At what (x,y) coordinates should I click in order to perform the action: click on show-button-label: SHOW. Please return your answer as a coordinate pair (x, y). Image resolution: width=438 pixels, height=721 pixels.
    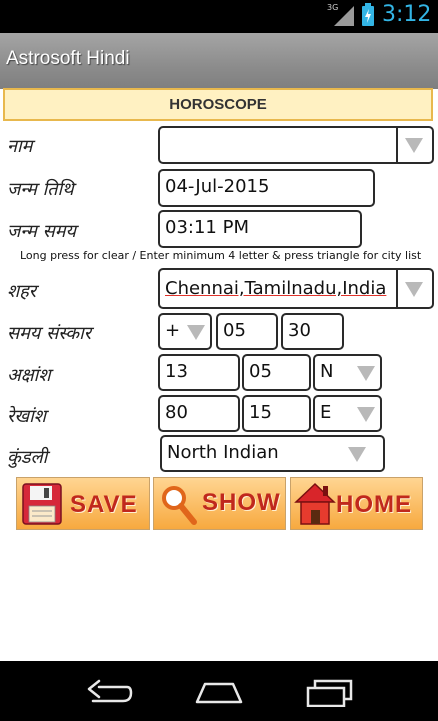
    Looking at the image, I should click on (241, 502).